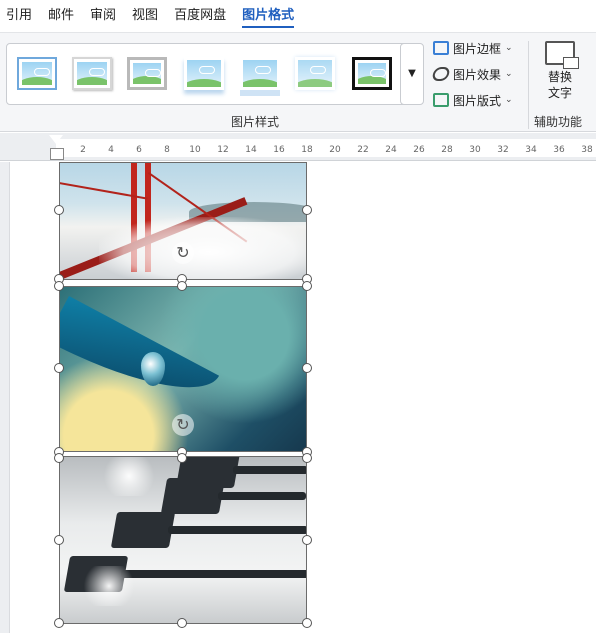 This screenshot has height=633, width=596. What do you see at coordinates (477, 100) in the screenshot?
I see `picture-layout-label: 图片版式` at bounding box center [477, 100].